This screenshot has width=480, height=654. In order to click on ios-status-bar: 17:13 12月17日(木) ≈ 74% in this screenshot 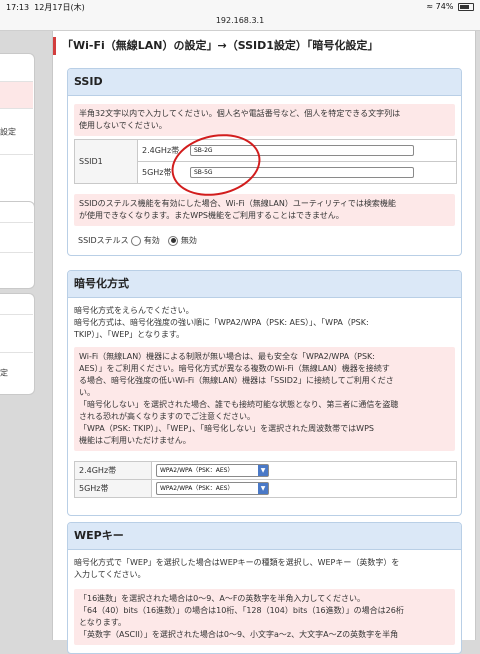, I will do `click(240, 7)`.